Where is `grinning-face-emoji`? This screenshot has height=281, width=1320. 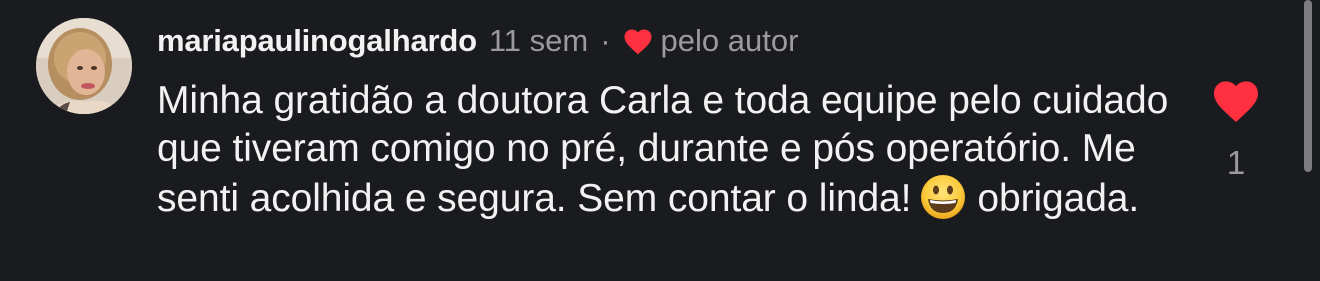
grinning-face-emoji is located at coordinates (943, 197).